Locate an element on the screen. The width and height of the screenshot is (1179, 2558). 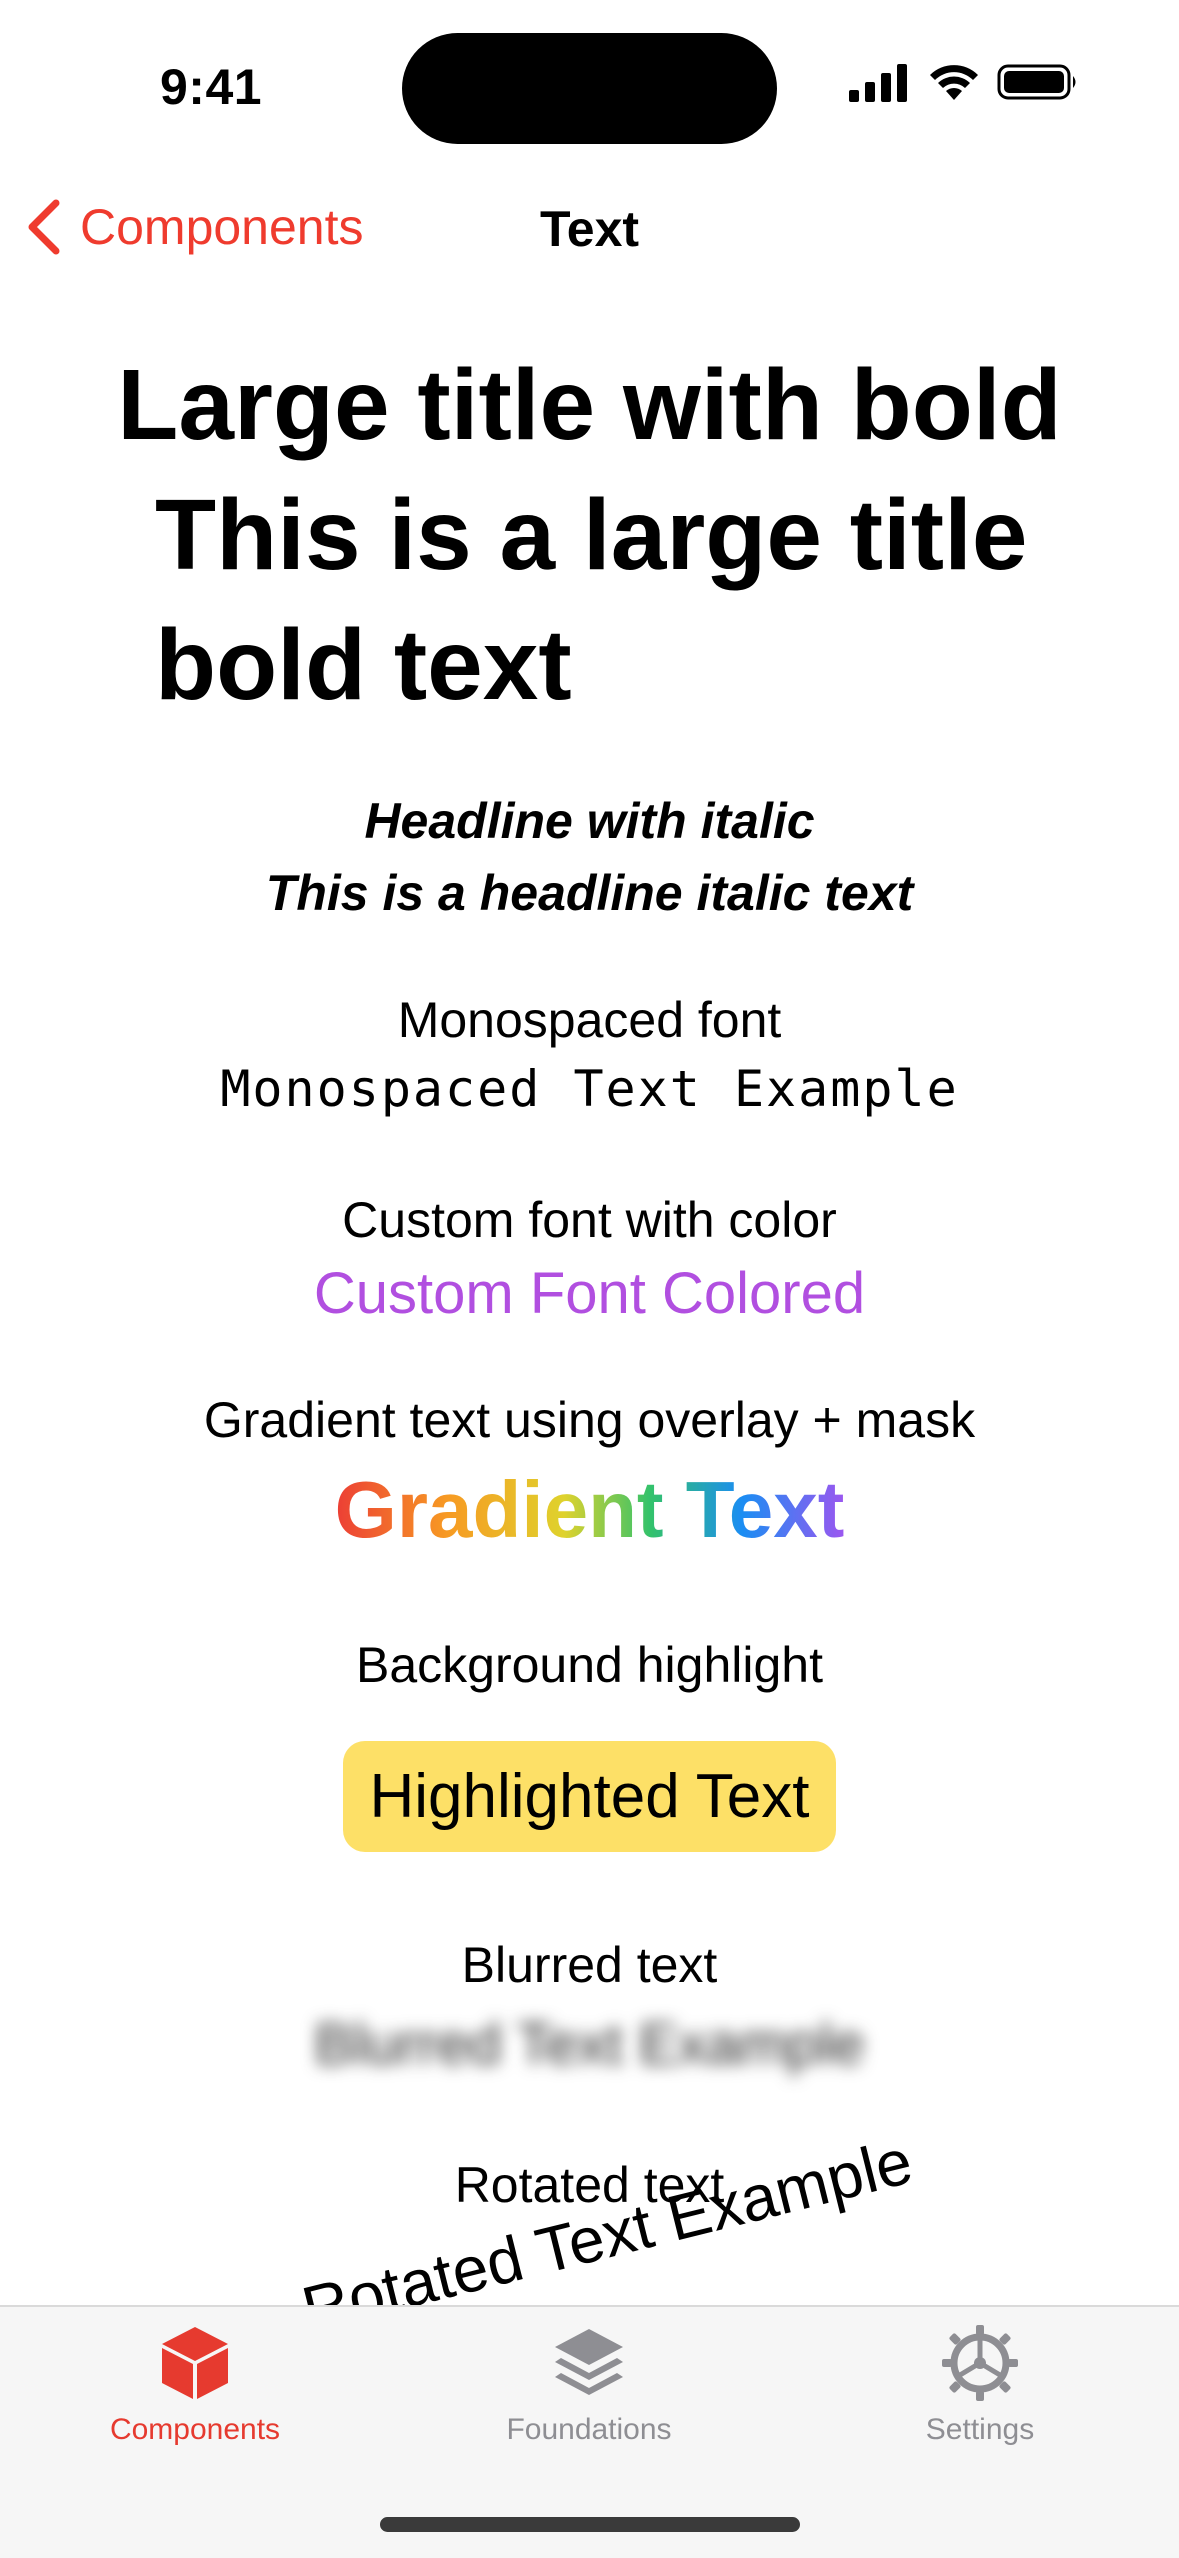
custom-font-text: Custom Font Colored is located at coordinates (589, 1293).